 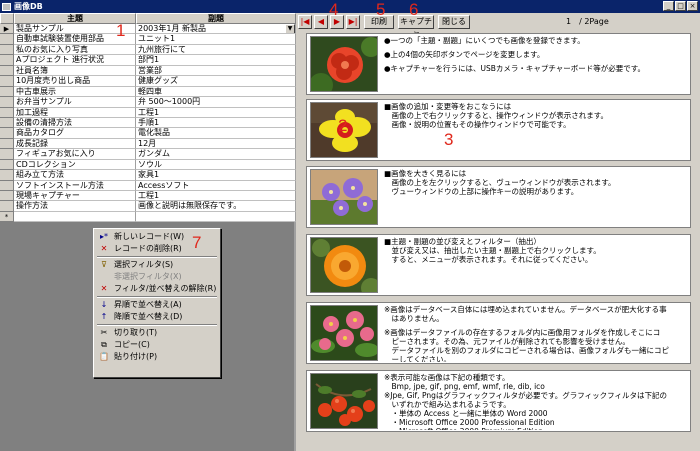 What do you see at coordinates (216, 123) in the screenshot?
I see `cell-subtitle: 手順1` at bounding box center [216, 123].